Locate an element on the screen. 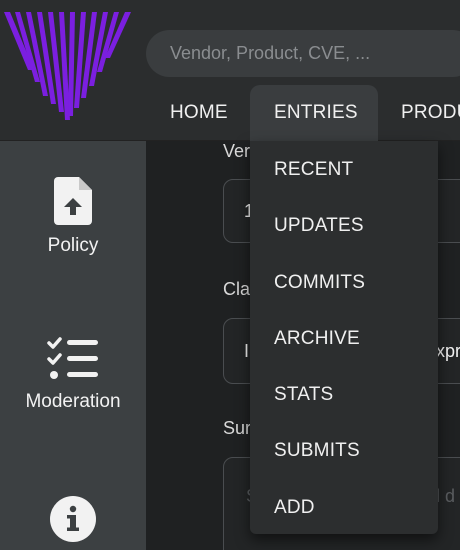 This screenshot has width=460, height=550. info-icon is located at coordinates (73, 519).